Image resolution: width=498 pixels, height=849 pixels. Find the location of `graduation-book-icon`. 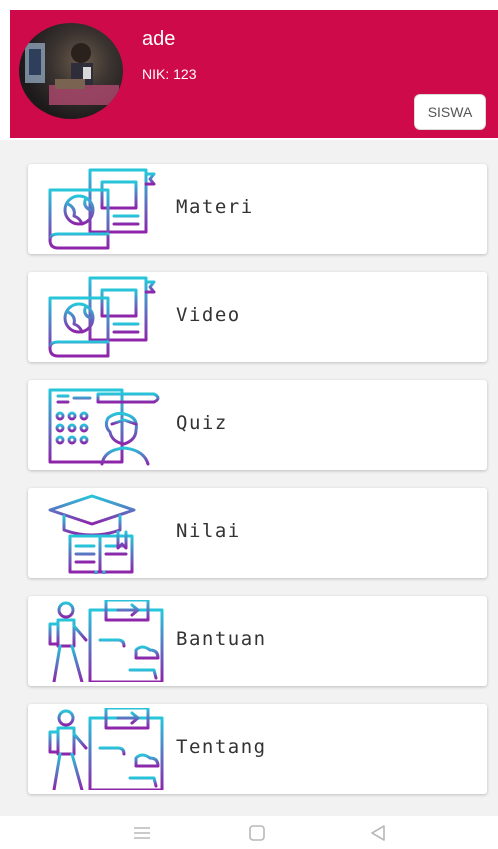

graduation-book-icon is located at coordinates (92, 534).